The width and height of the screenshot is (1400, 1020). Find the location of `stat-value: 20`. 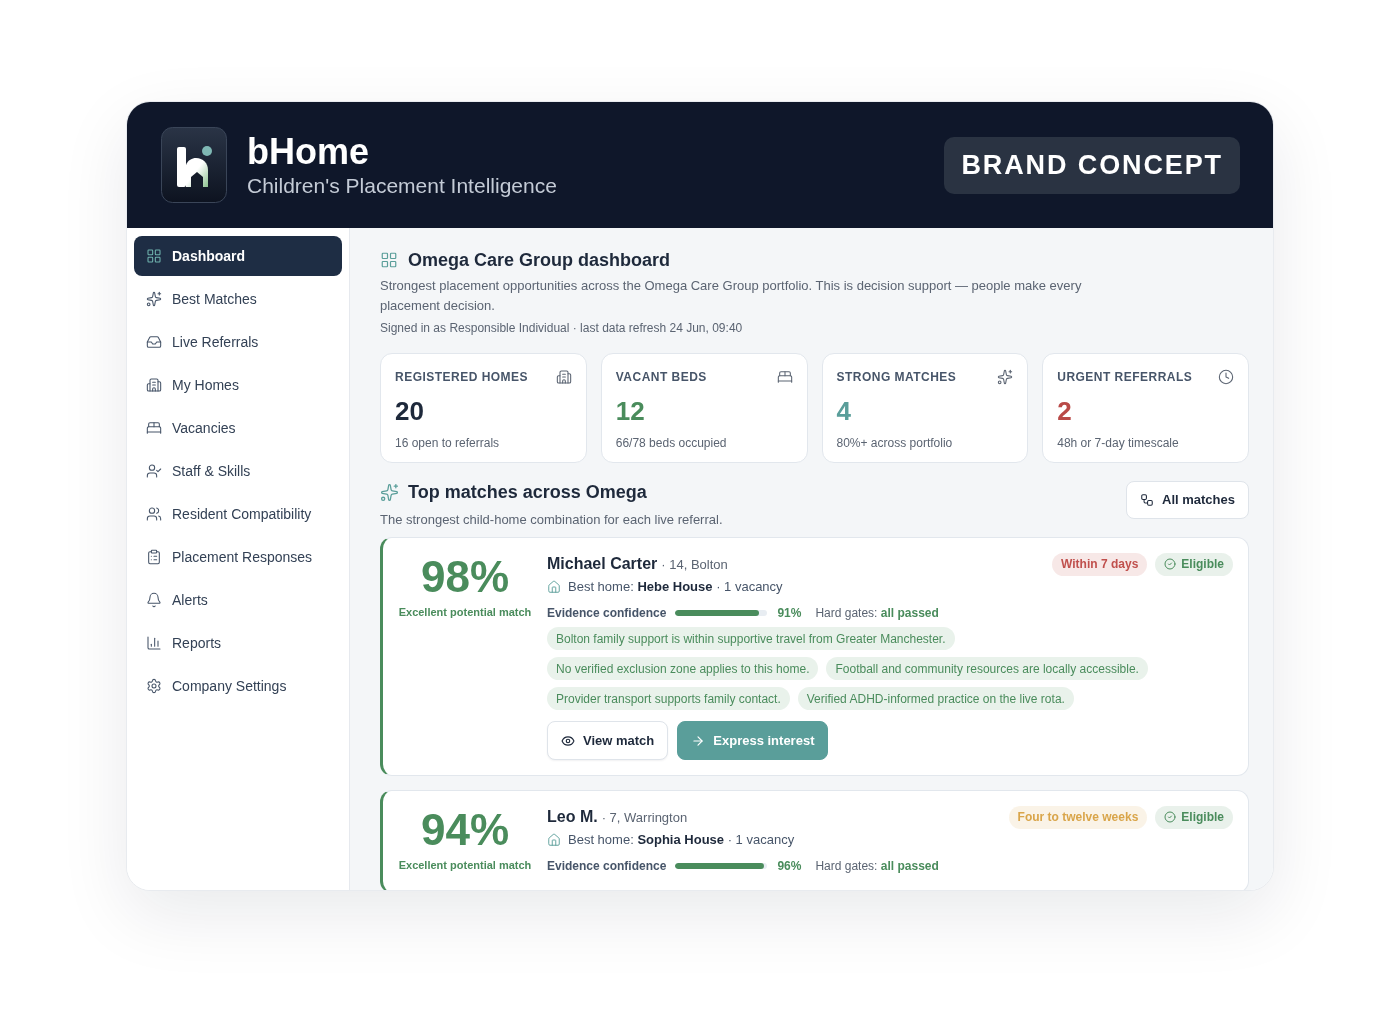

stat-value: 20 is located at coordinates (410, 411).